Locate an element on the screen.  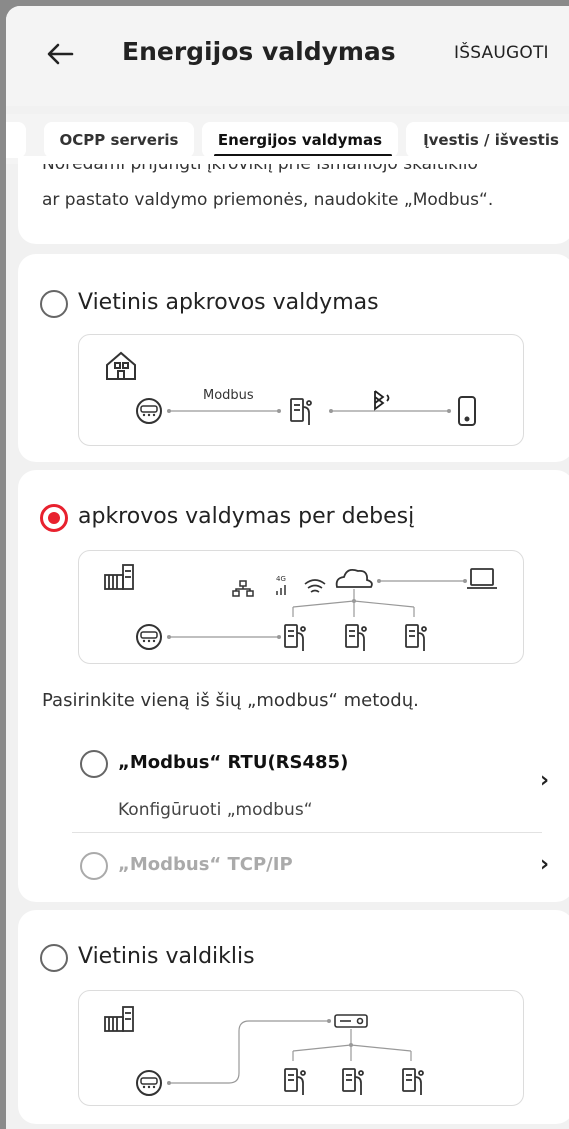
cloud-load-diagram-svg: 4G is located at coordinates (300, 607).